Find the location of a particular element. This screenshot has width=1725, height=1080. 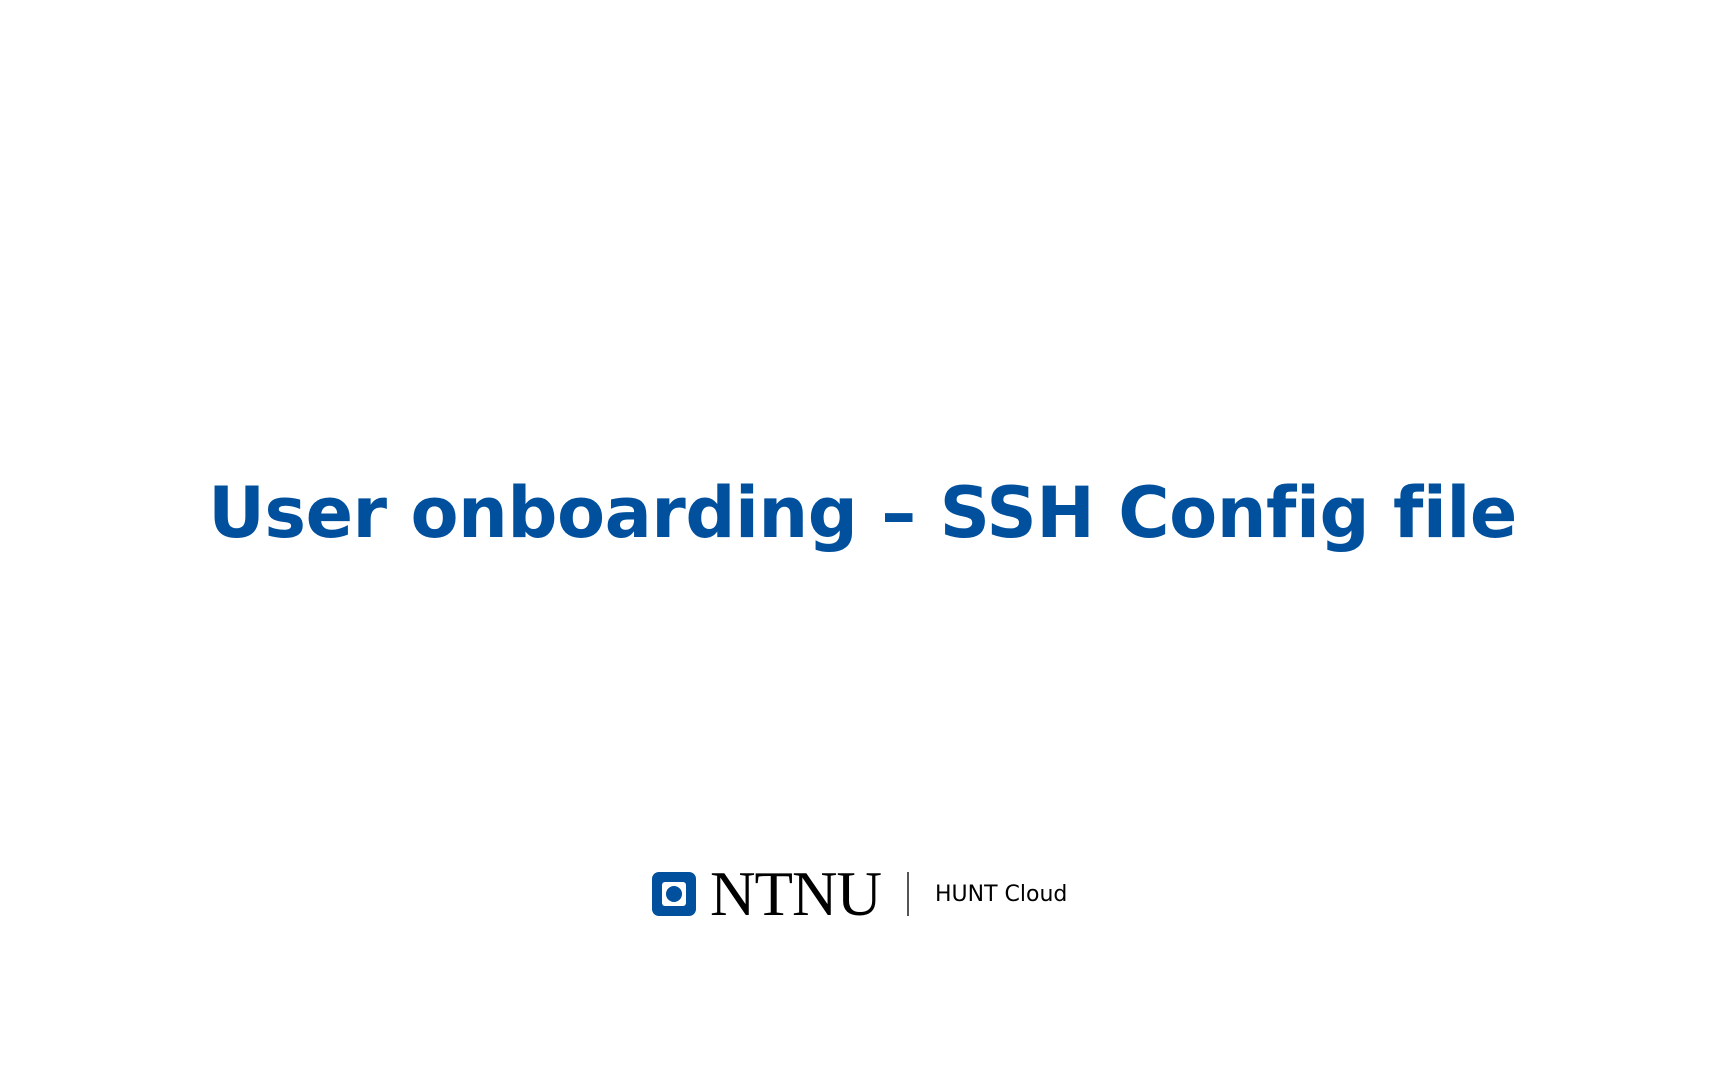

slide-title: User onboarding – SSH Config file is located at coordinates (862, 513).